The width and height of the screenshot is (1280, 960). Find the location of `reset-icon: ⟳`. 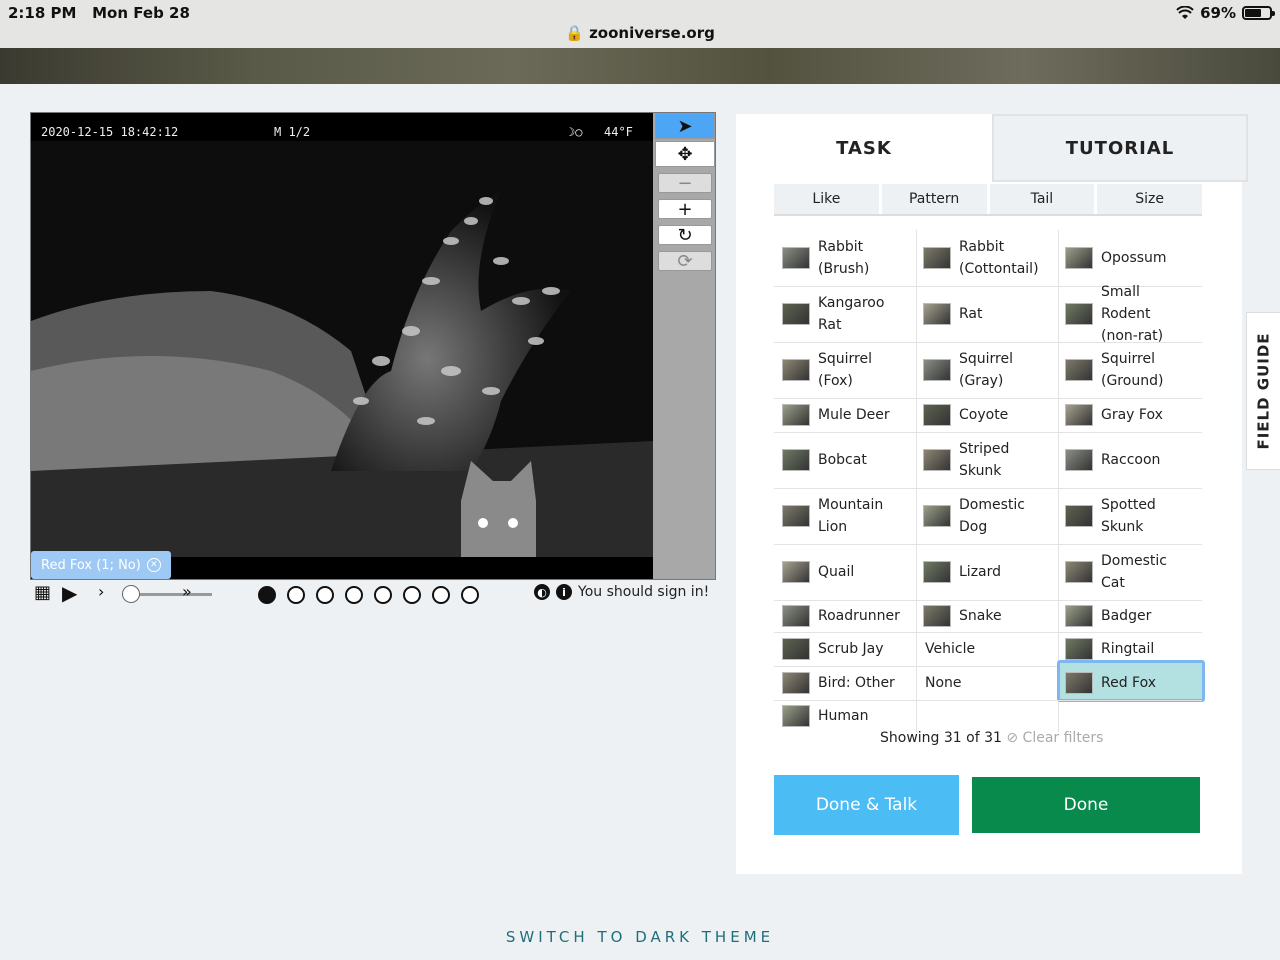

reset-icon: ⟳ is located at coordinates (685, 261).